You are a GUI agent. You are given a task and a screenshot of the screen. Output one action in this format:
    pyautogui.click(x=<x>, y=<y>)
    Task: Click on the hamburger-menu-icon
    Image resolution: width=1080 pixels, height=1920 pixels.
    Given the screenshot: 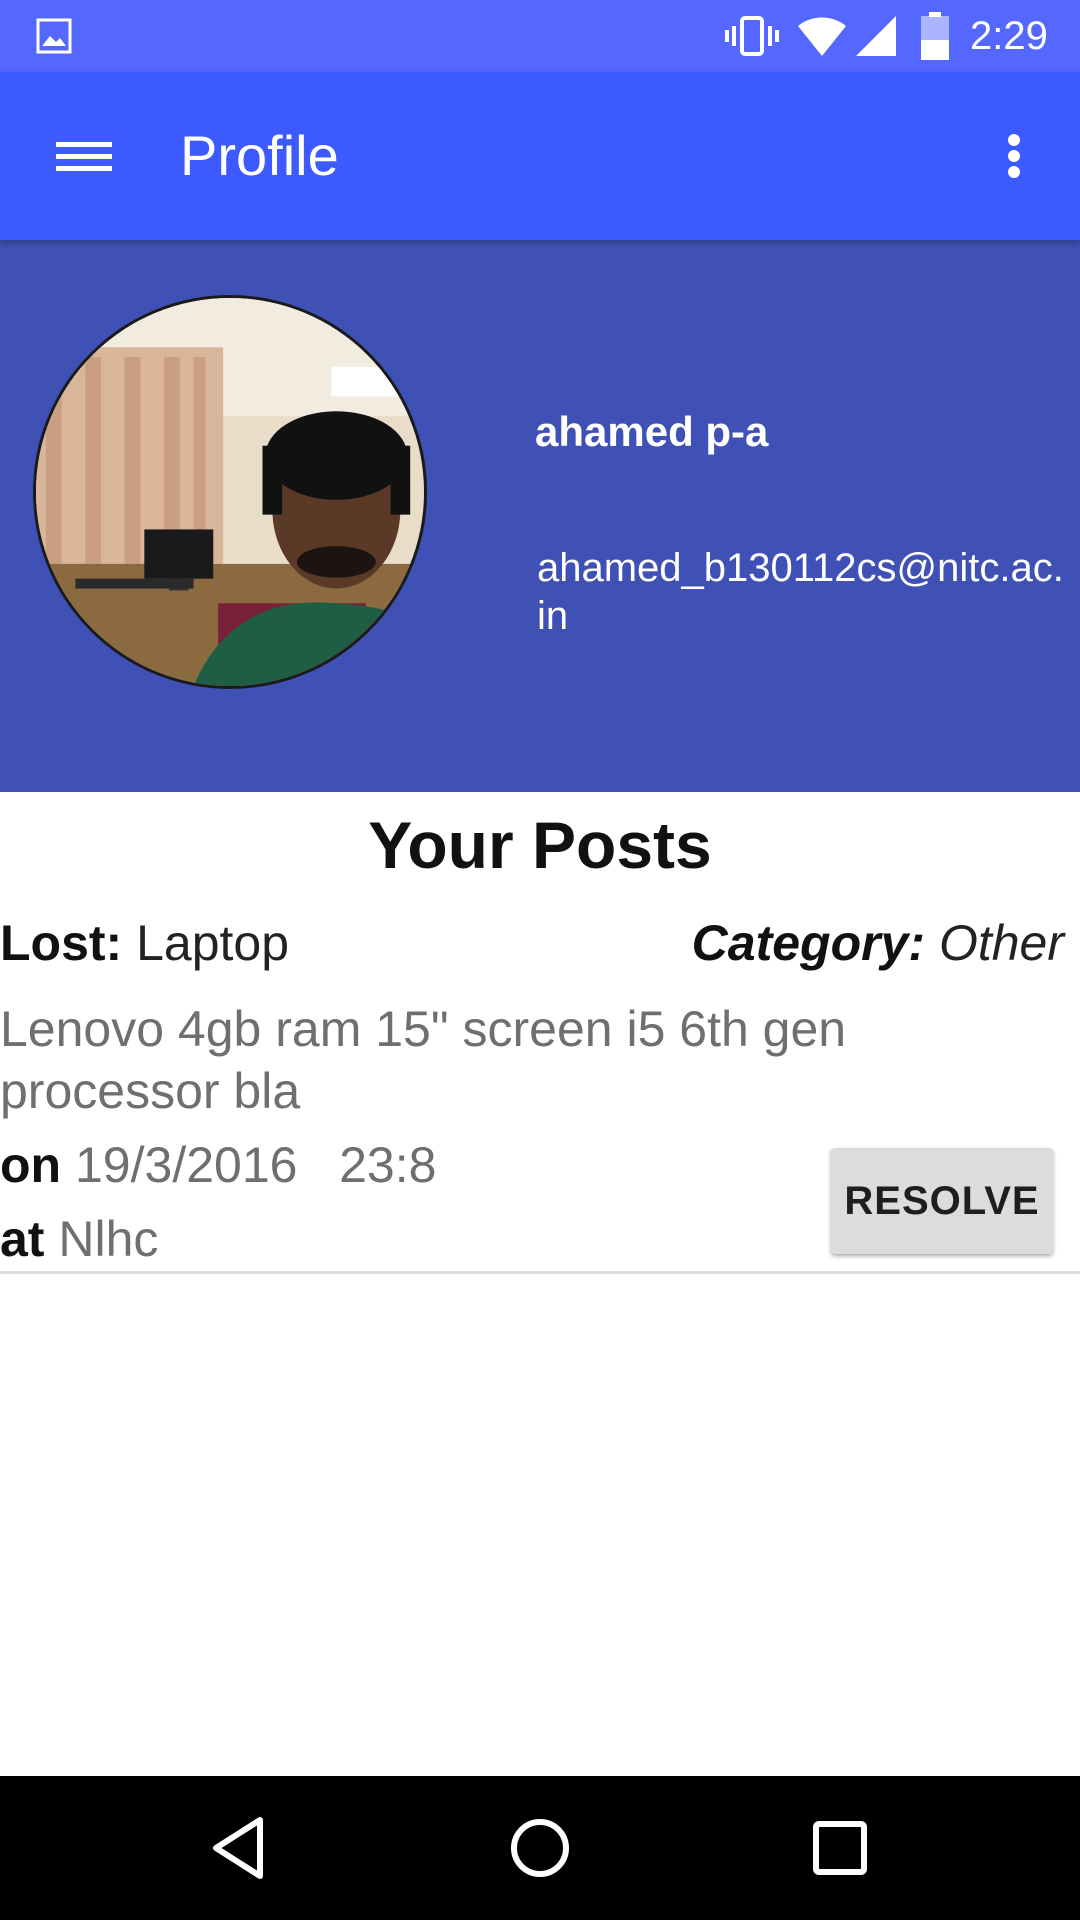 What is the action you would take?
    pyautogui.click(x=84, y=156)
    